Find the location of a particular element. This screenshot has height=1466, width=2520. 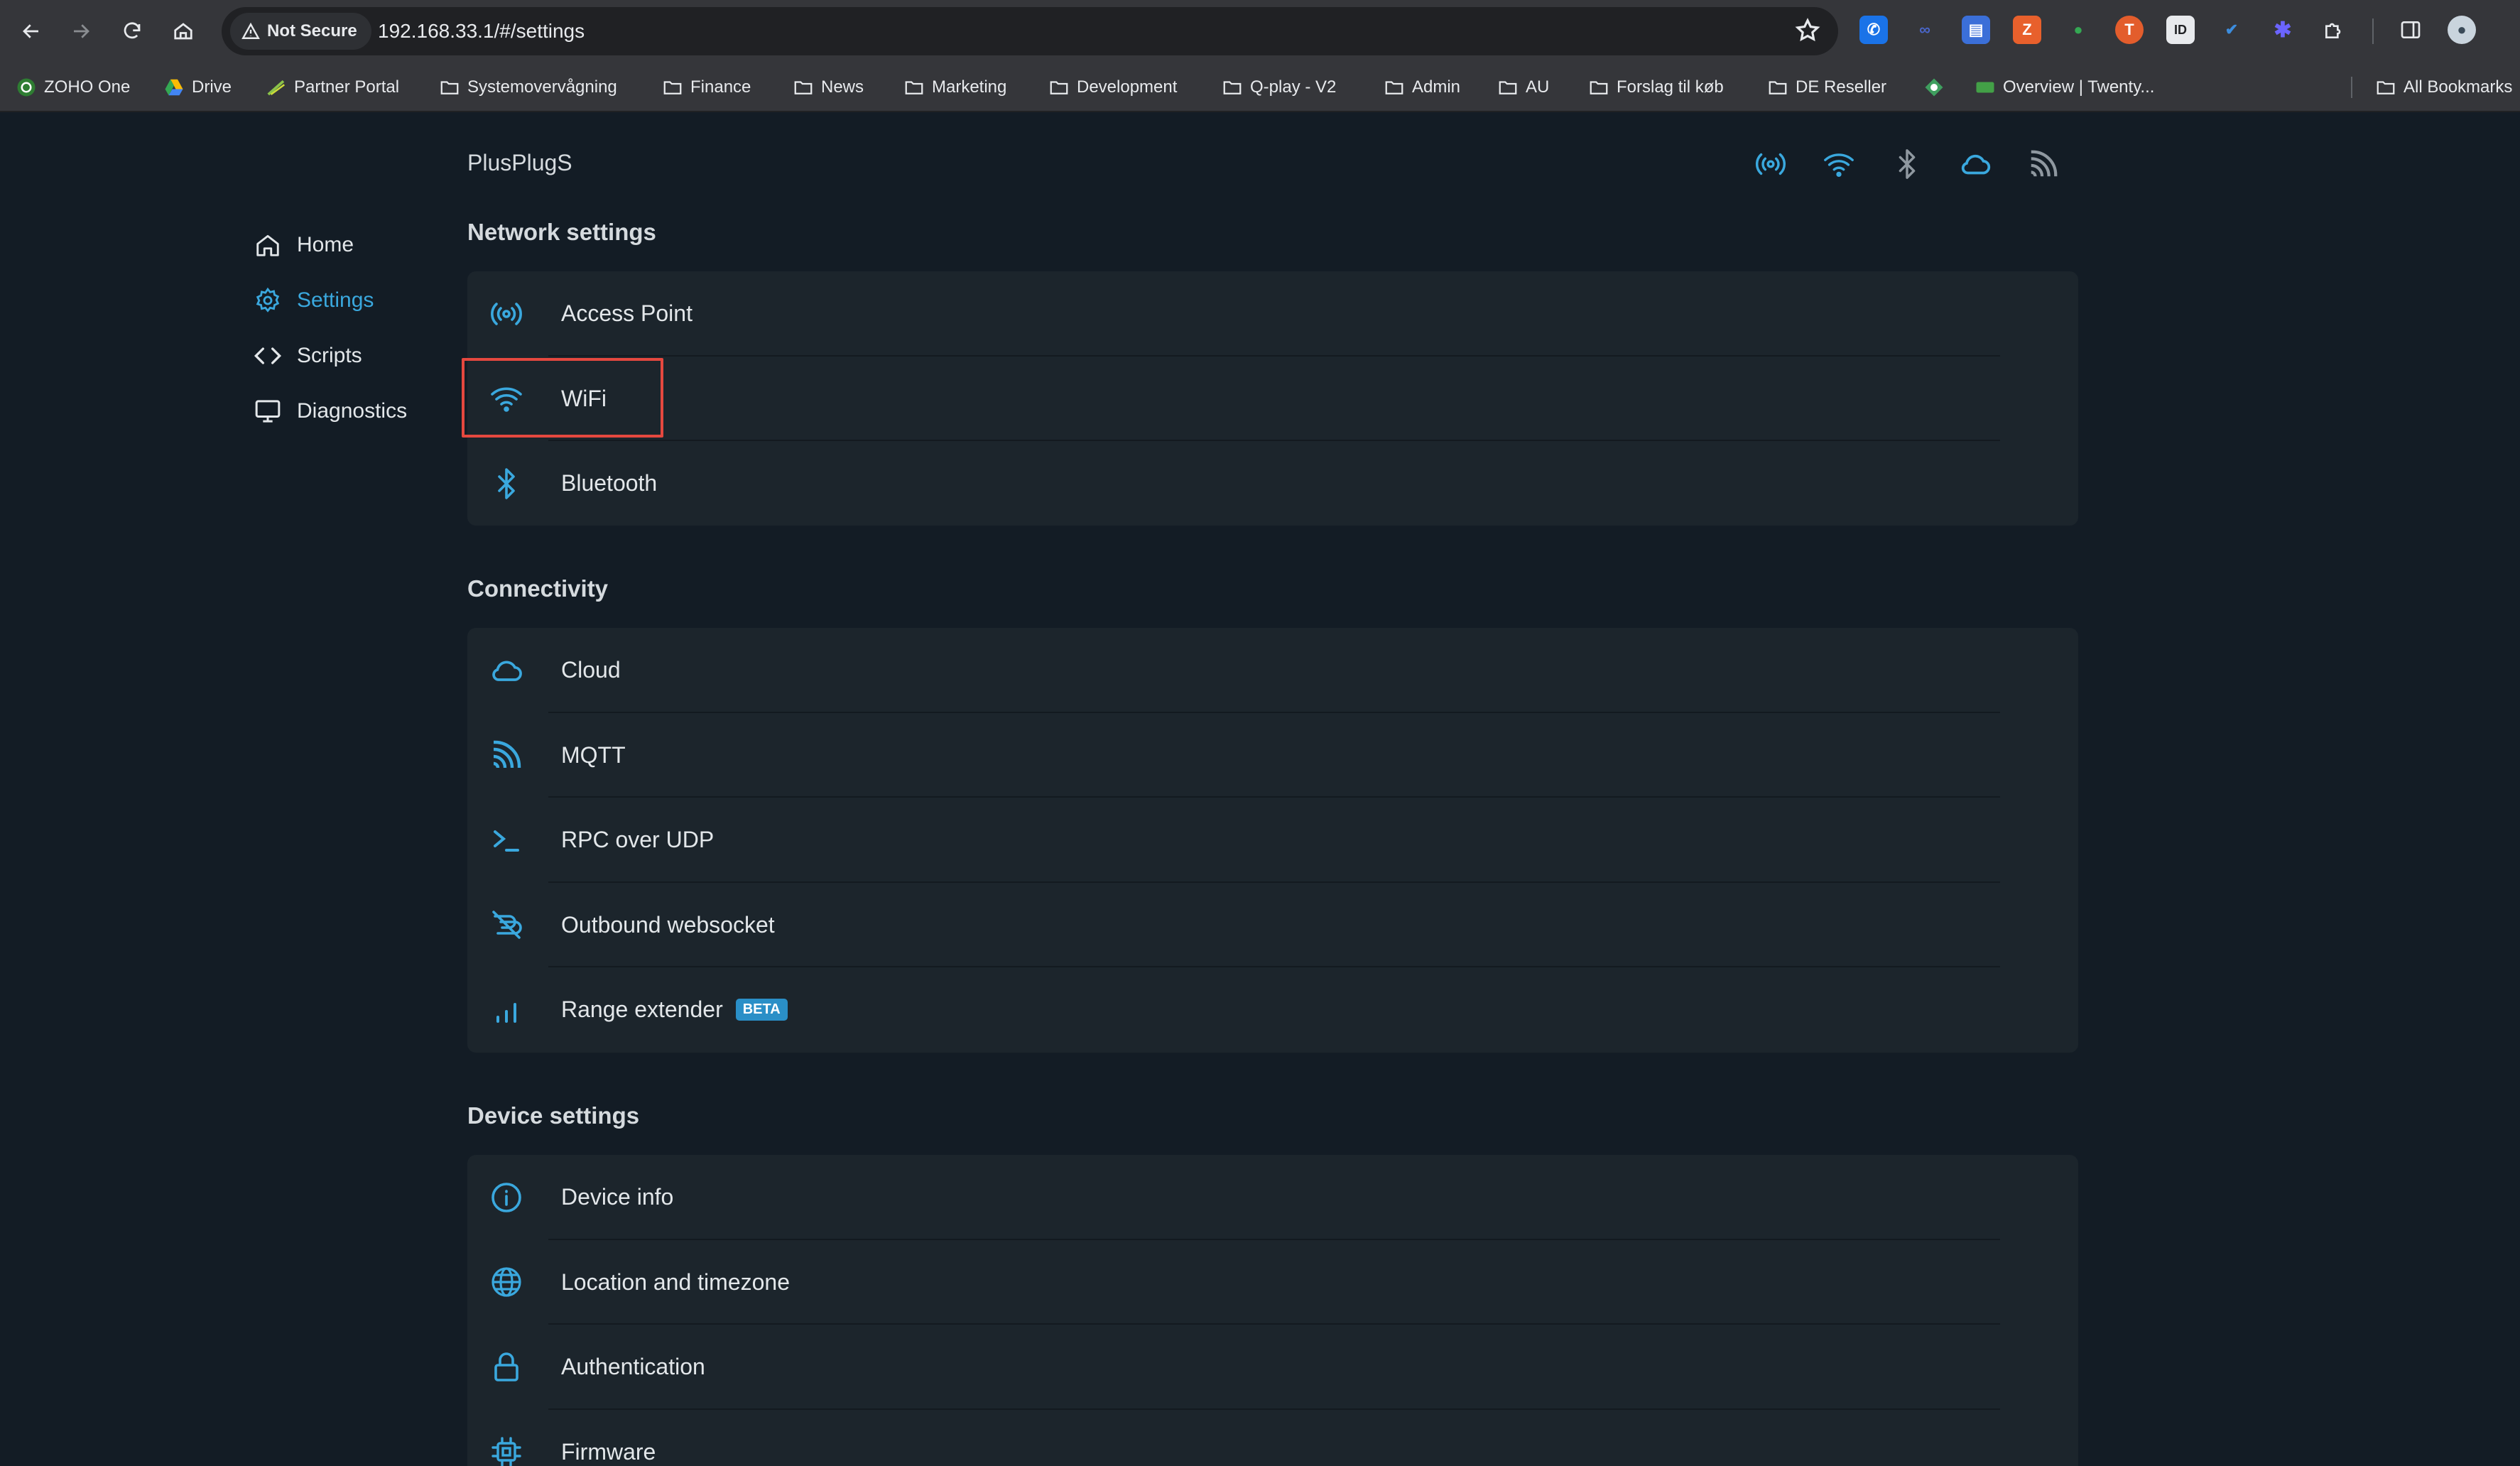

nav-diagnostics: Diagnostics is located at coordinates (360, 411).